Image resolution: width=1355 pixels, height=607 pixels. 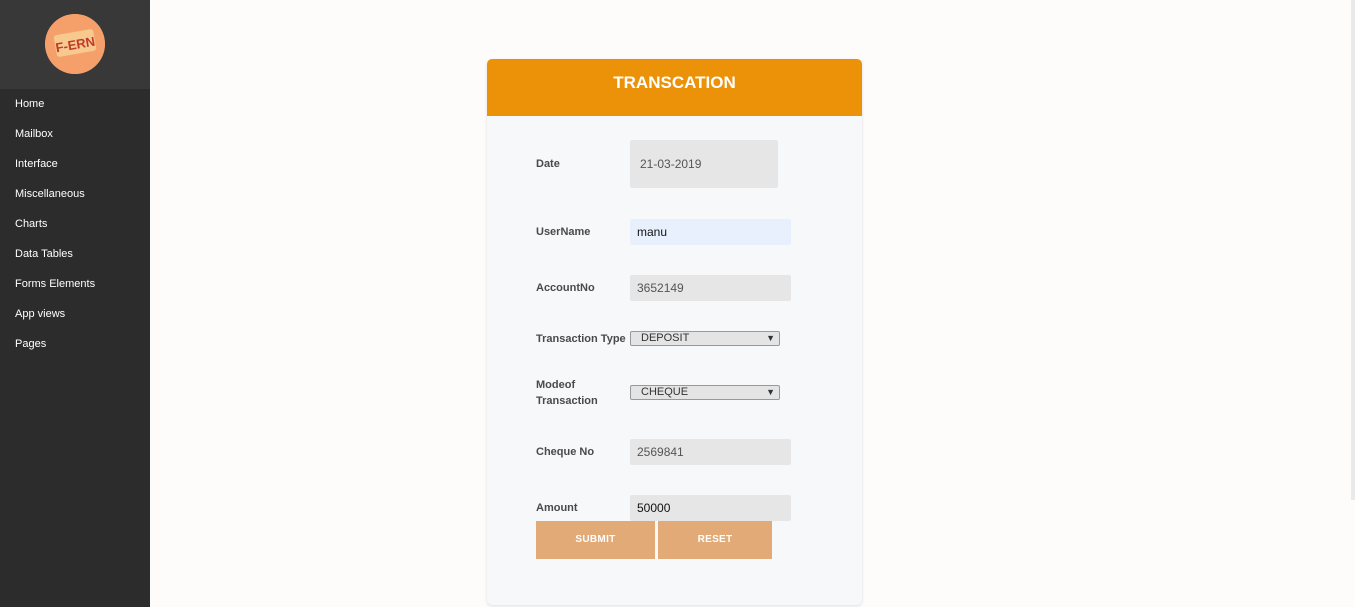 I want to click on card-header: TRANSCATION, so click(x=674, y=87).